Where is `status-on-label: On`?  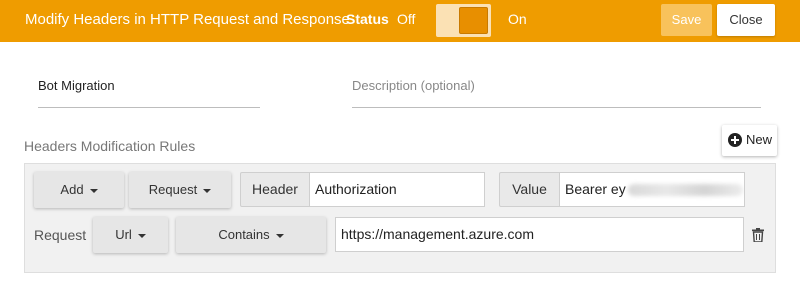
status-on-label: On is located at coordinates (517, 19).